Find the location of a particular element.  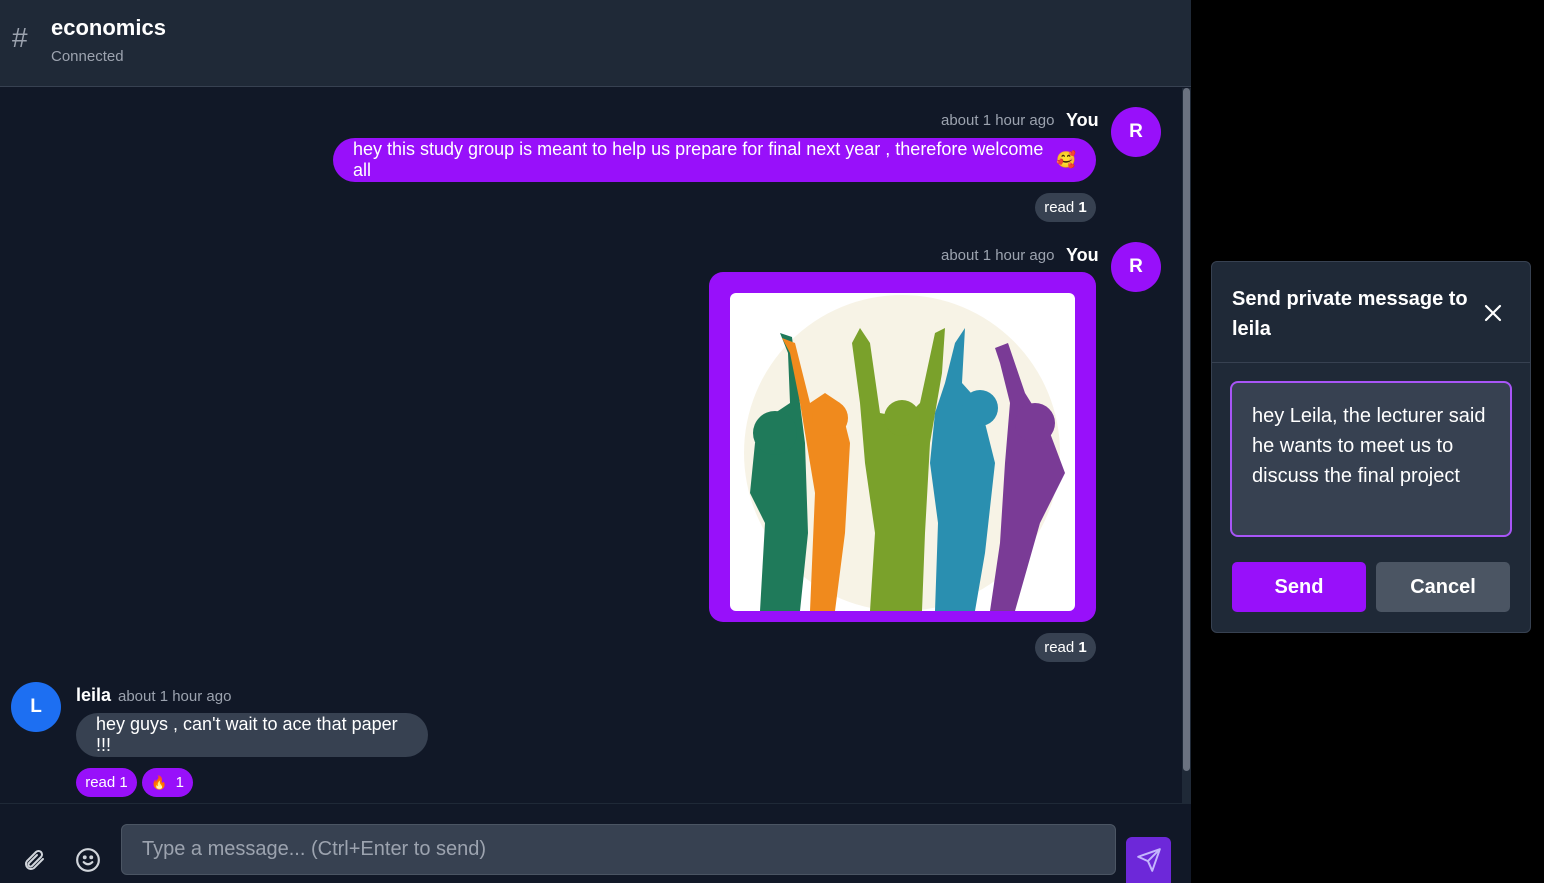

cancel-button: Cancel is located at coordinates (1443, 587).